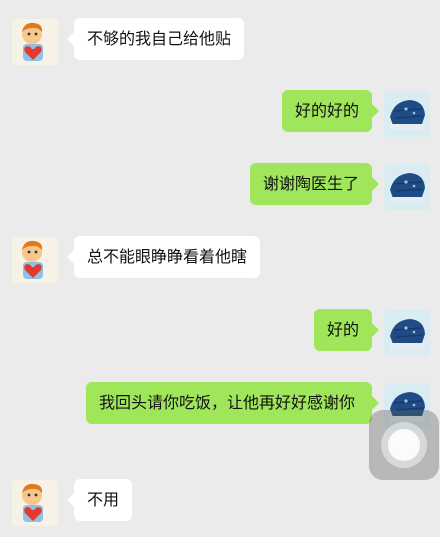 Image resolution: width=440 pixels, height=537 pixels. I want to click on message-bubble-incoming: 不够的我自己给他贴, so click(155, 39).